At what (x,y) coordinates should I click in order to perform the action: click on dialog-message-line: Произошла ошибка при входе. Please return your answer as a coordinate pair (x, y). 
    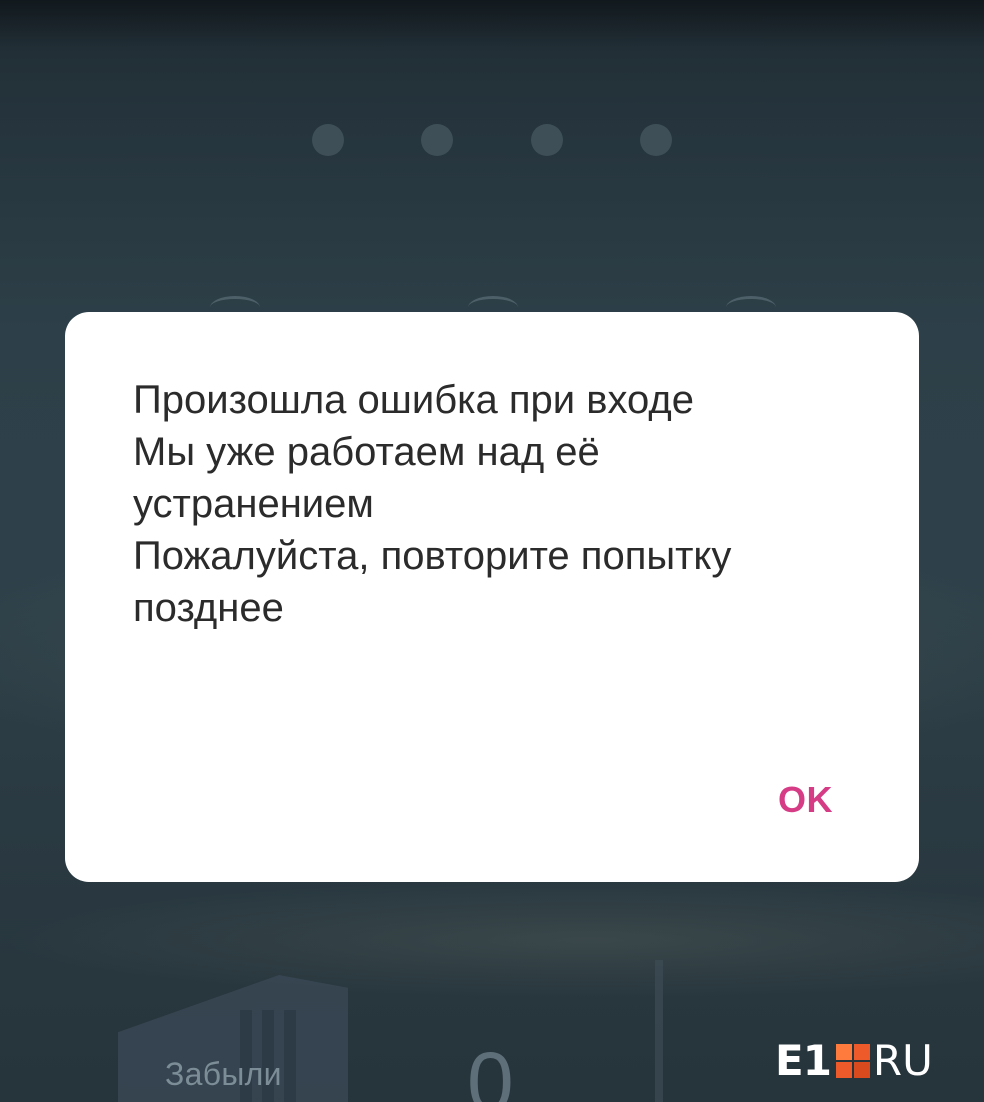
    Looking at the image, I should click on (413, 400).